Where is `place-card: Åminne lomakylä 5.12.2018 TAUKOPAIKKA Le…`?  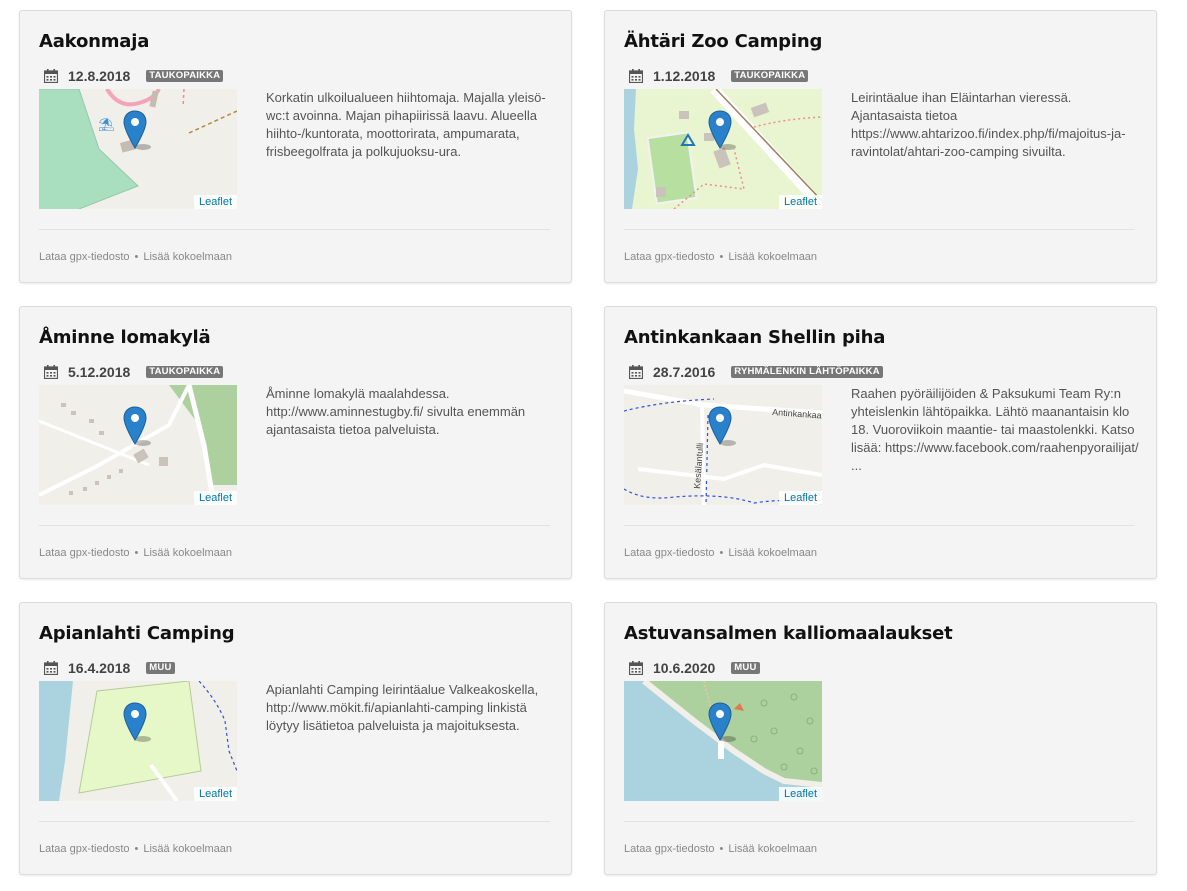 place-card: Åminne lomakylä 5.12.2018 TAUKOPAIKKA Le… is located at coordinates (295, 442).